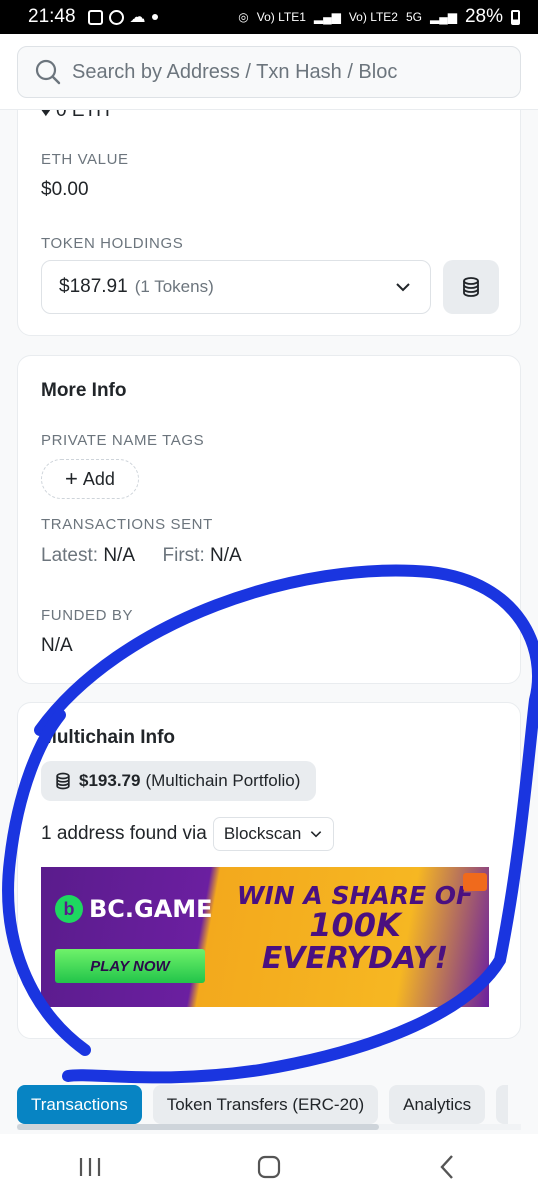 The width and height of the screenshot is (538, 1200). What do you see at coordinates (70, 555) in the screenshot?
I see `latest-label: Latest:` at bounding box center [70, 555].